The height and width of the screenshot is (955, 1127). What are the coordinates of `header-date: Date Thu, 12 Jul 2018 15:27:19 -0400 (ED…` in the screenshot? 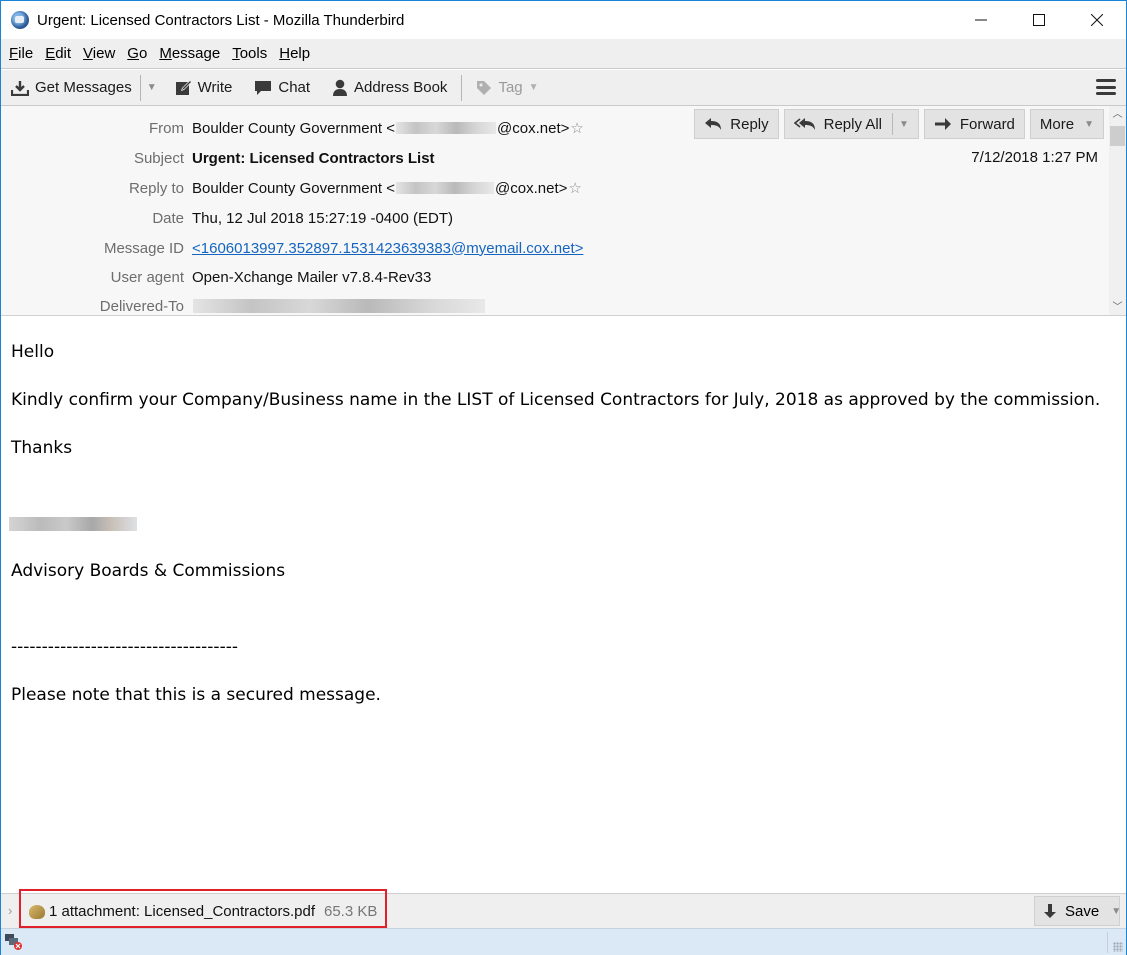 It's located at (227, 218).